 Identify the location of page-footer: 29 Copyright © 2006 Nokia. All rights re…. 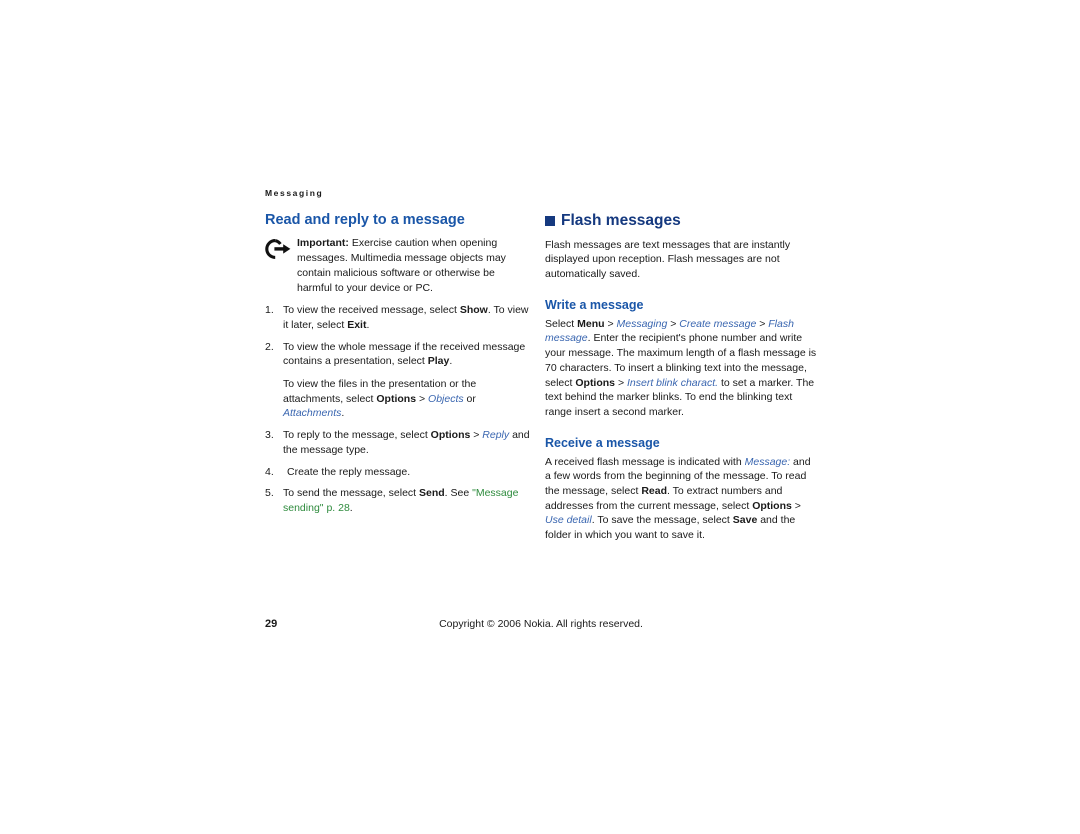
(541, 626).